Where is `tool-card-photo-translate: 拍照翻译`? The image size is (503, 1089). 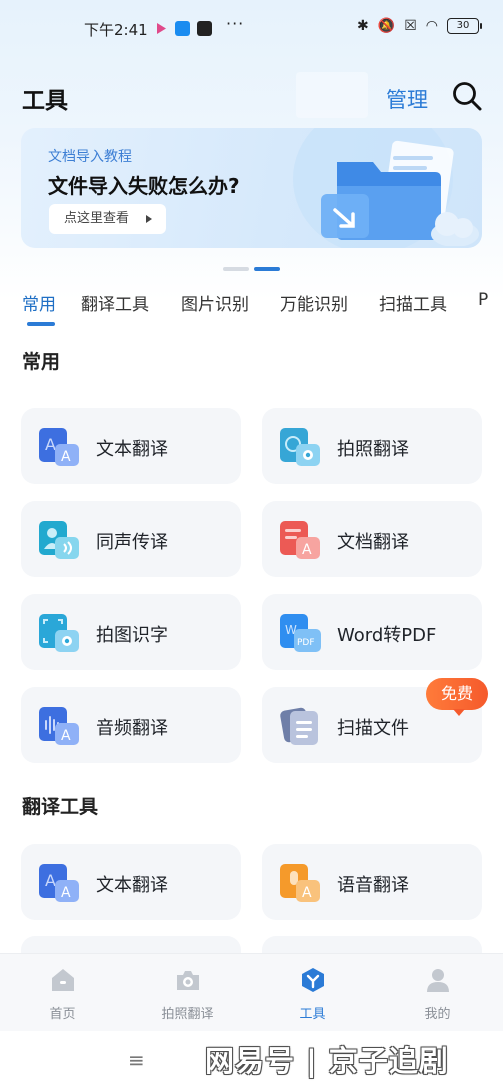 tool-card-photo-translate: 拍照翻译 is located at coordinates (372, 446).